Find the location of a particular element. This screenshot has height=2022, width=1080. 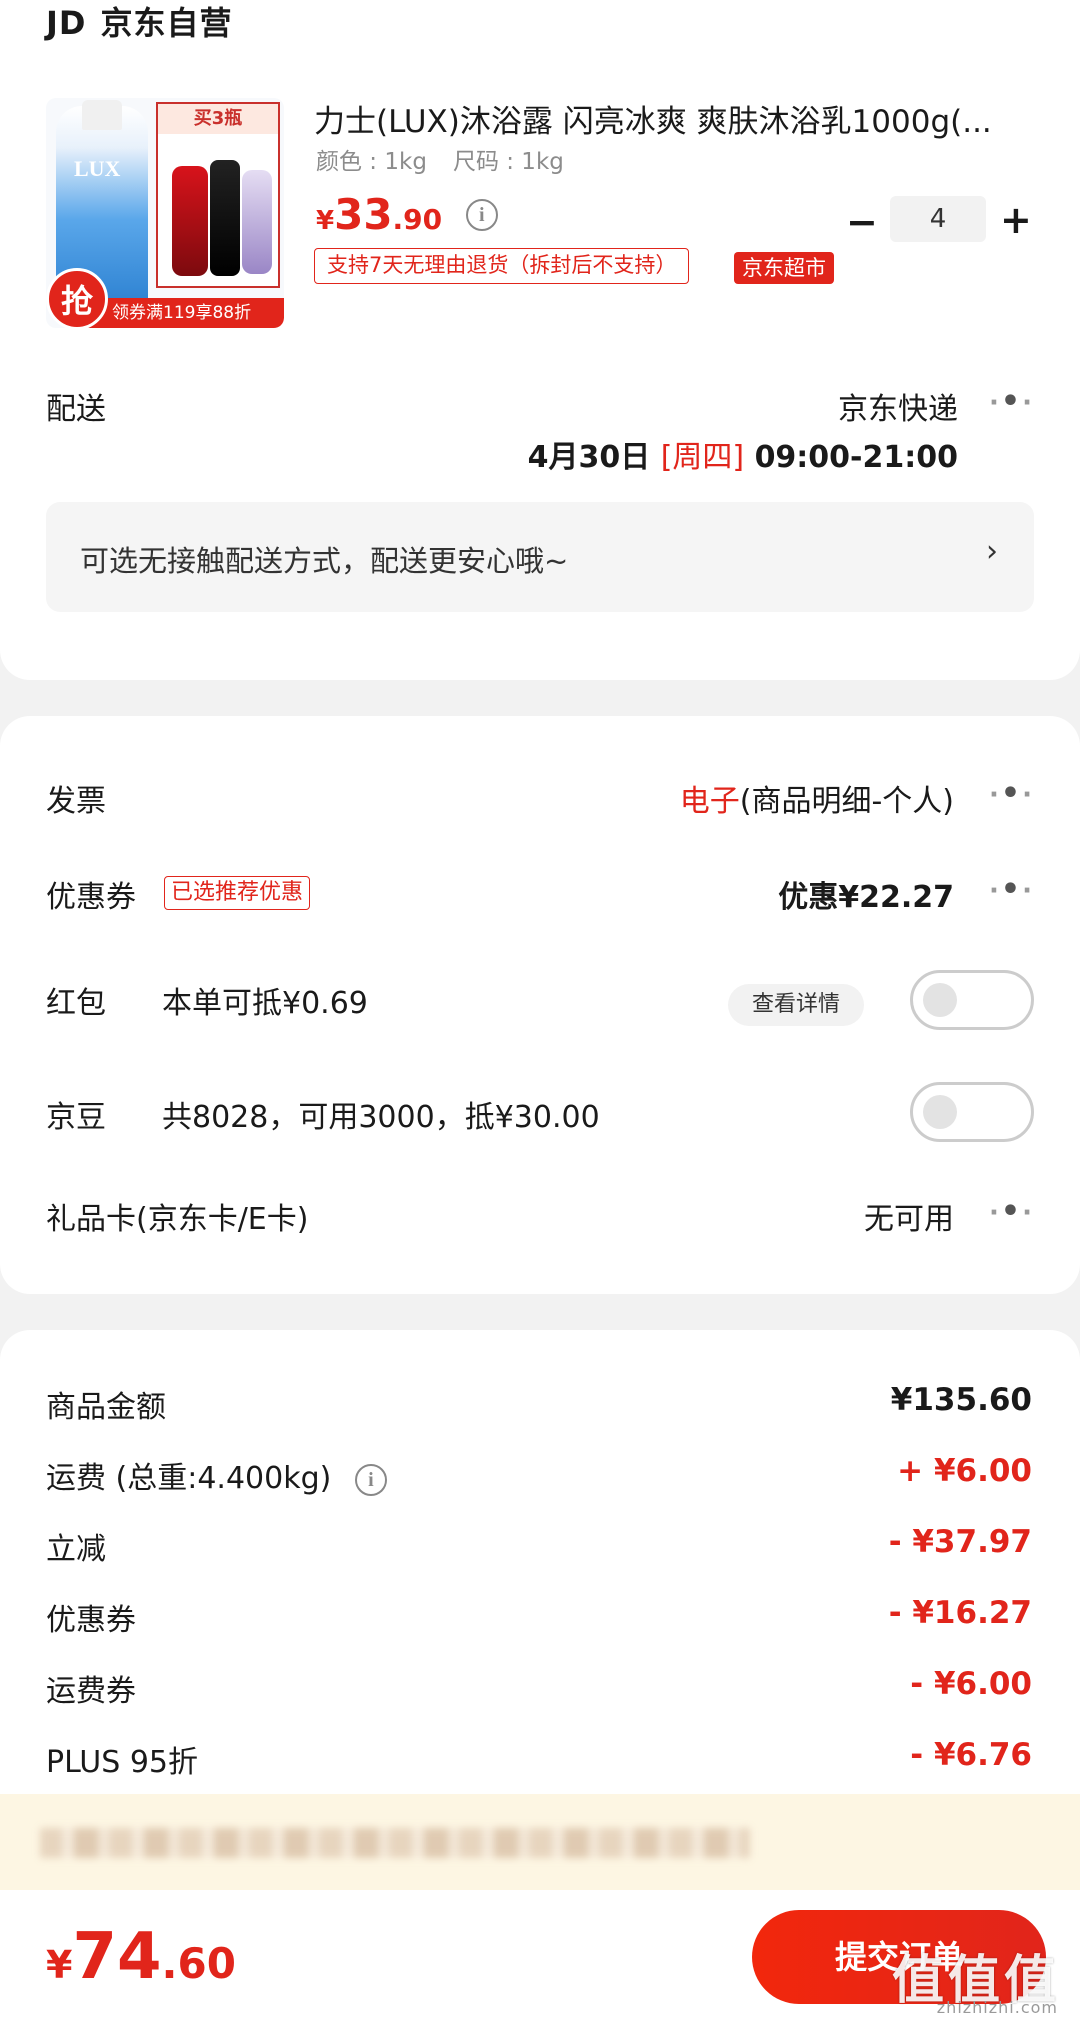

summary-value-shipping: + ¥6.00 is located at coordinates (964, 1471).